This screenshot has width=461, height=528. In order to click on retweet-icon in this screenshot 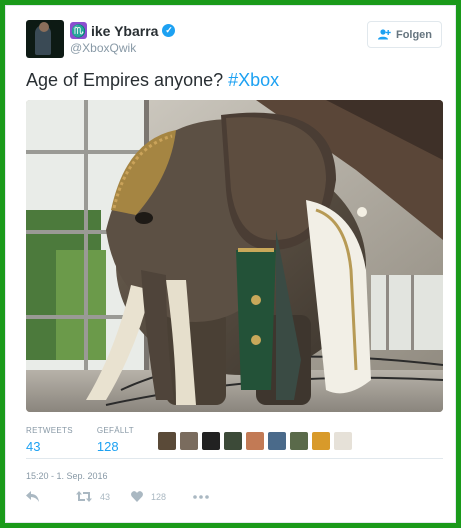, I will do `click(84, 496)`.